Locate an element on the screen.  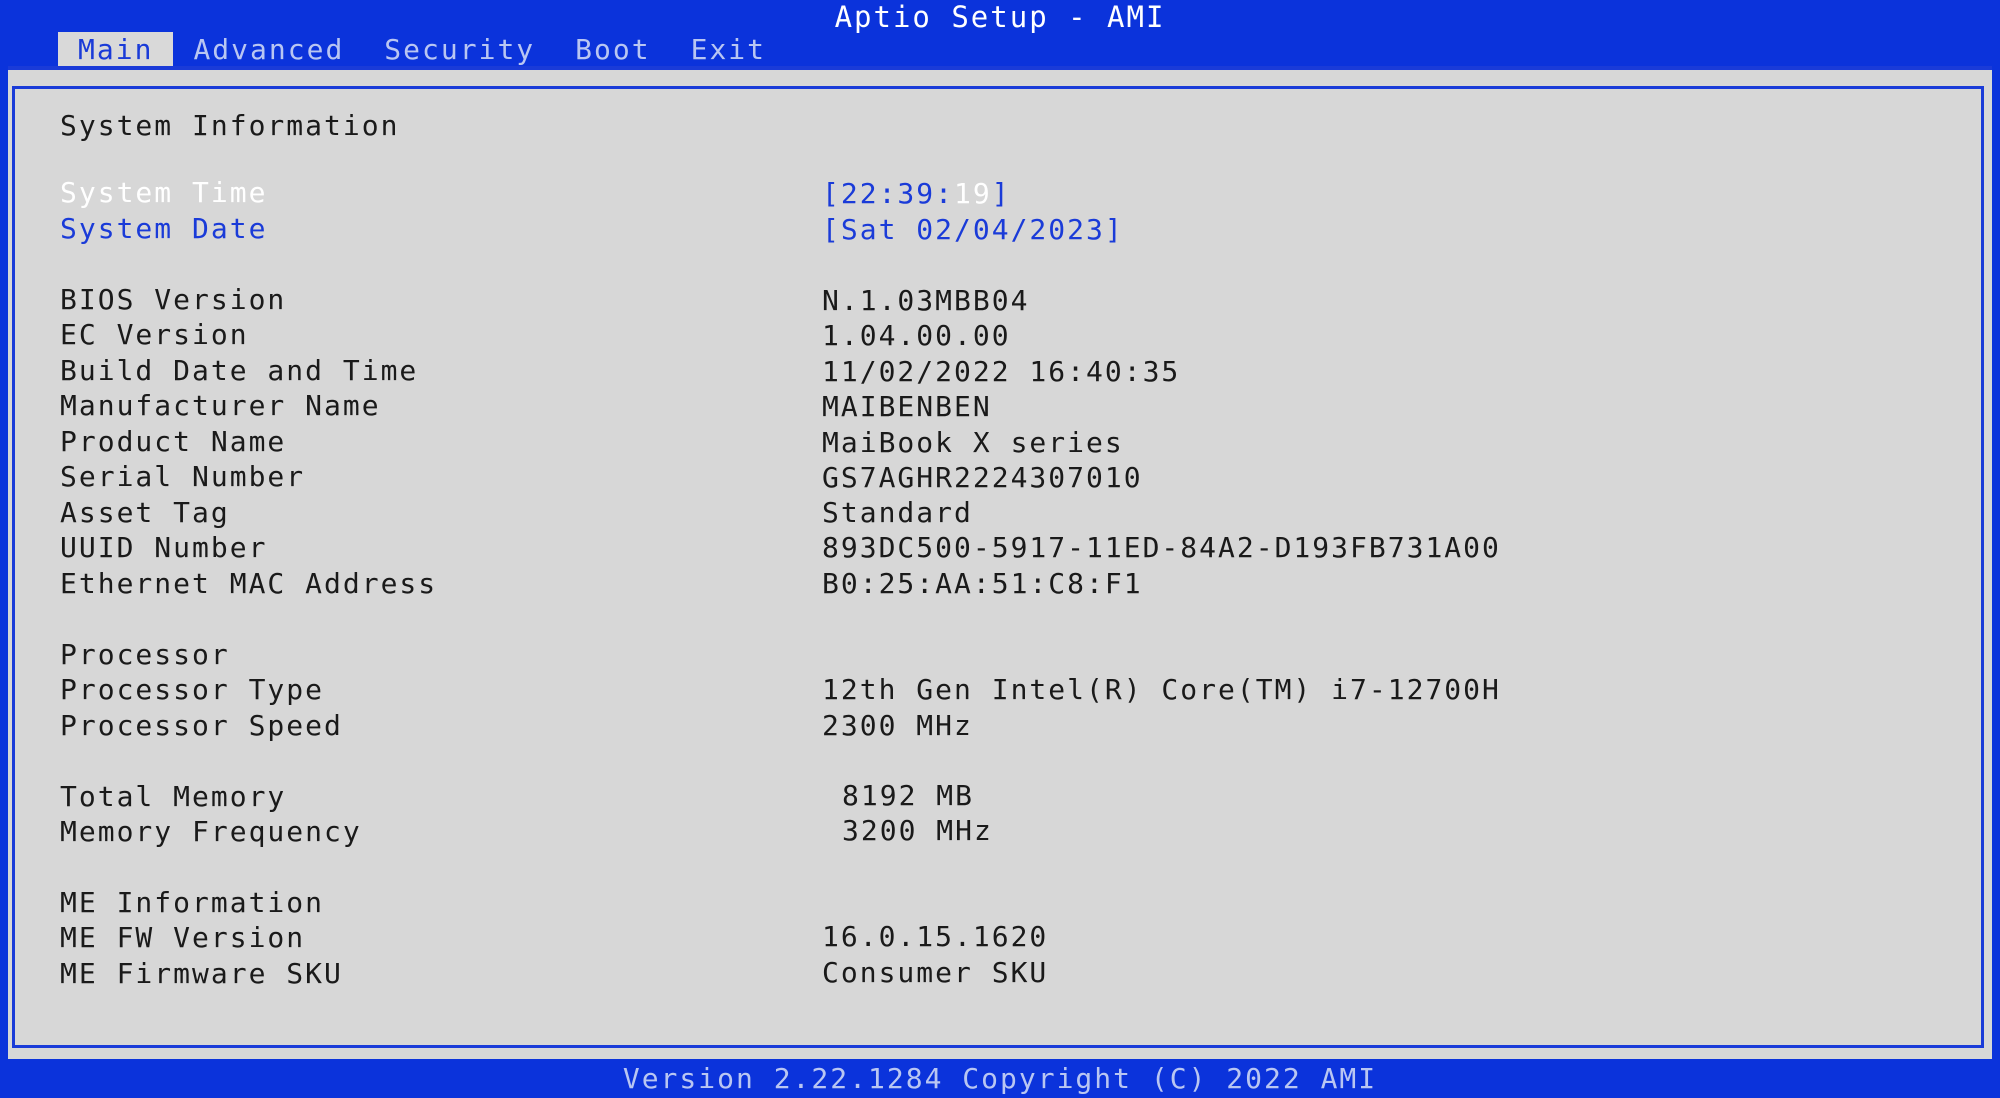
tab-bar: Main Advanced Security Boot Exit is located at coordinates (422, 50).